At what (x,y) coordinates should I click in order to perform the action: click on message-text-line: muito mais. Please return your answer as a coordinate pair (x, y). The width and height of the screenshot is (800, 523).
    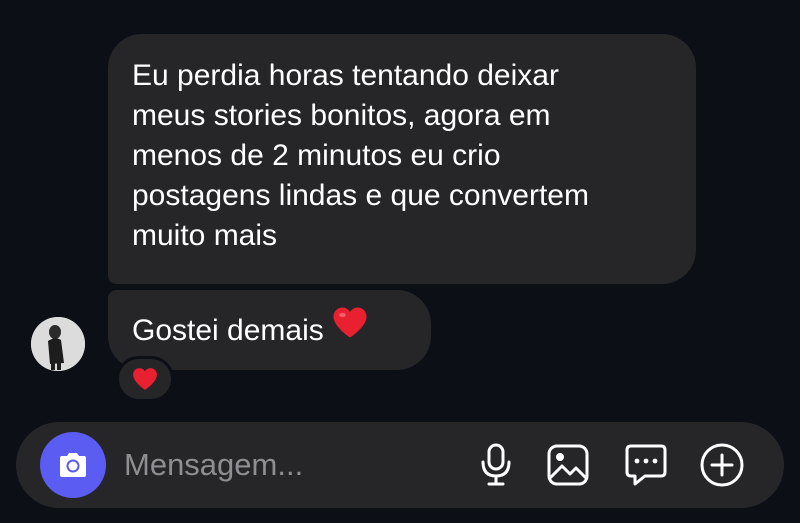
    Looking at the image, I should click on (205, 235).